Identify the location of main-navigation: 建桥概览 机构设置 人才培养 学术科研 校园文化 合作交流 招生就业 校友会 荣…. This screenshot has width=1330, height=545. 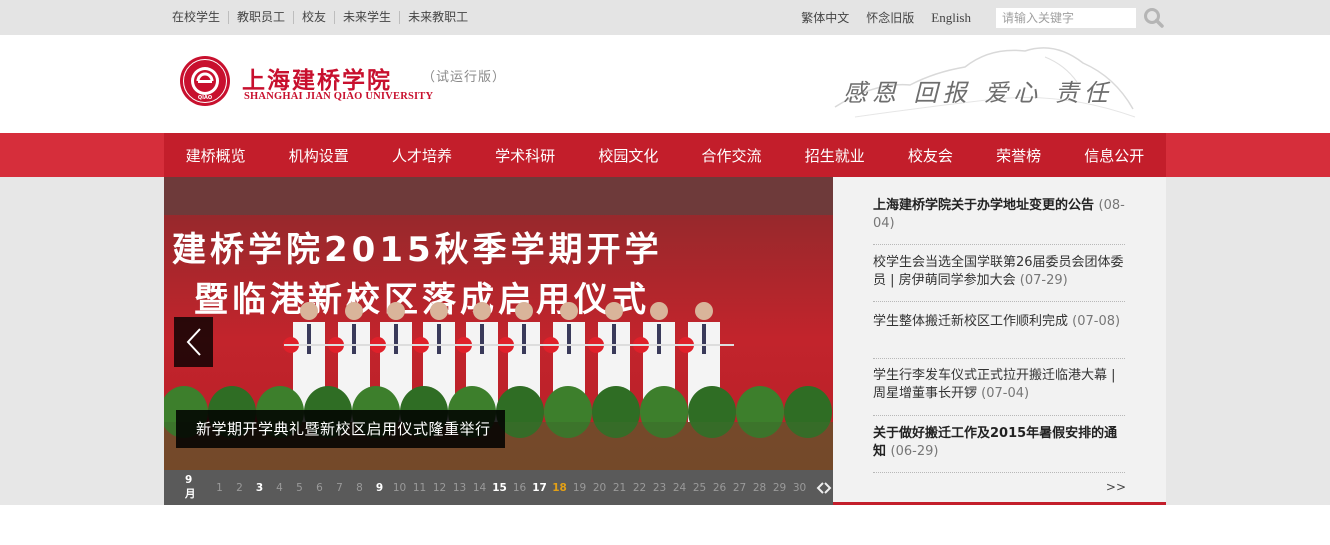
(665, 155).